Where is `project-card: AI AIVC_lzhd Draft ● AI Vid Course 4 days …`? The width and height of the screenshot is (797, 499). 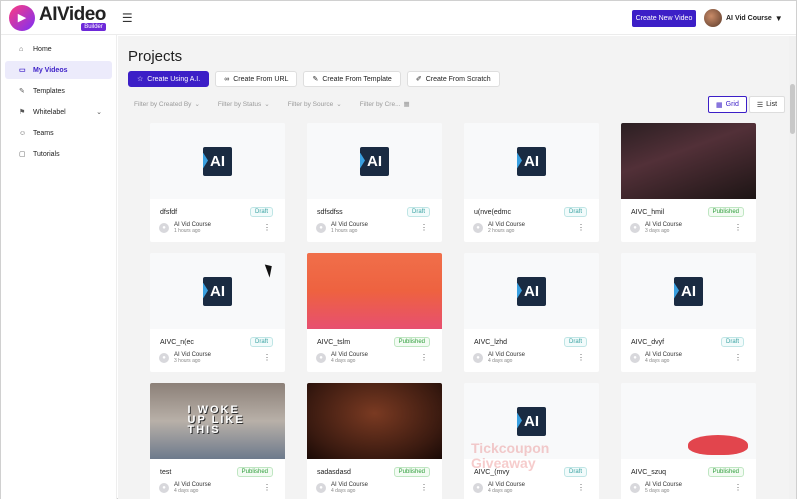 project-card: AI AIVC_lzhd Draft ● AI Vid Course 4 days … is located at coordinates (531, 312).